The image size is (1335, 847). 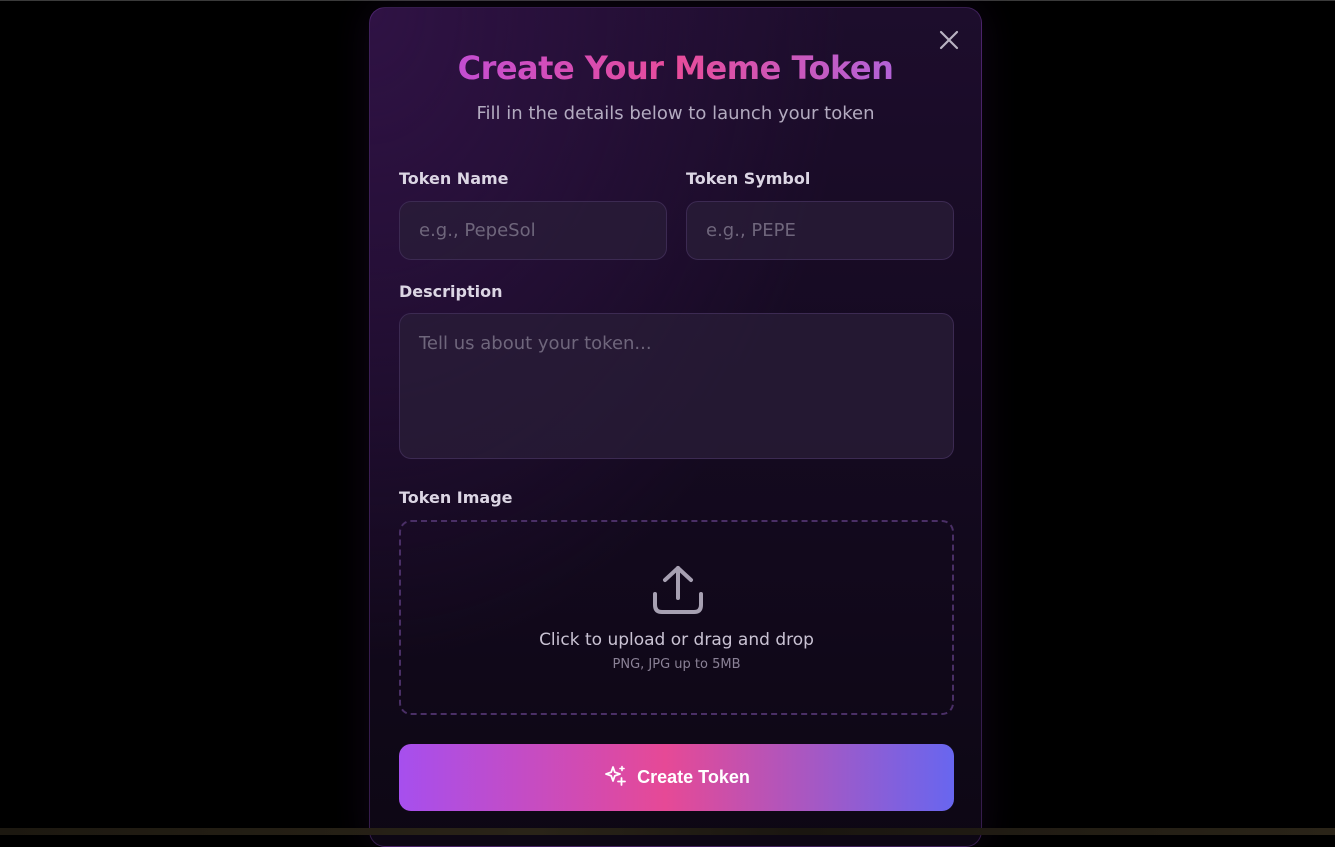 I want to click on bottom-edge-strip, so click(x=667, y=831).